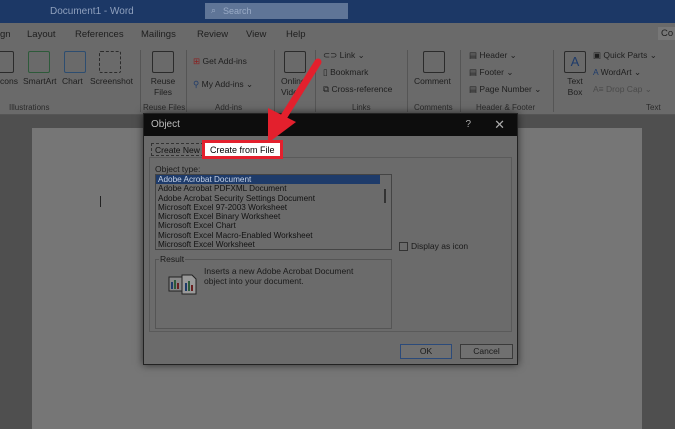  I want to click on display-as-icon-checkbox: Display as icon, so click(434, 246).